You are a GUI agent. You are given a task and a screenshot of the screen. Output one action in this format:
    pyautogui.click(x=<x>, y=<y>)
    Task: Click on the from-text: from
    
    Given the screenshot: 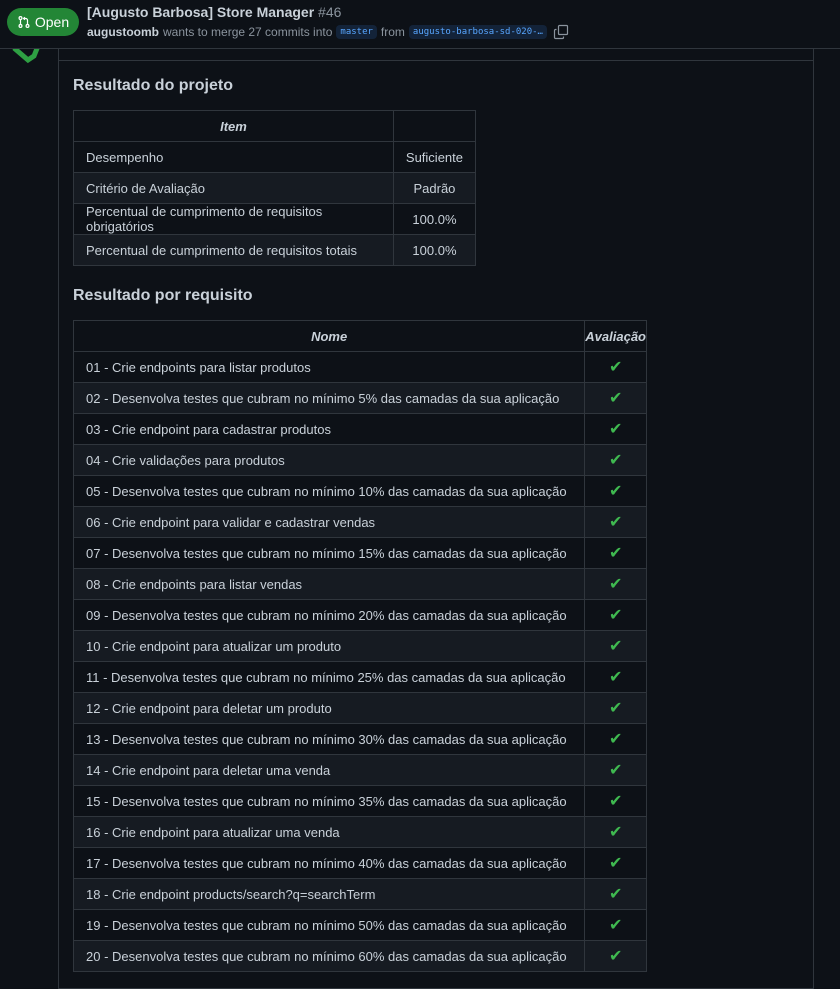 What is the action you would take?
    pyautogui.click(x=392, y=32)
    